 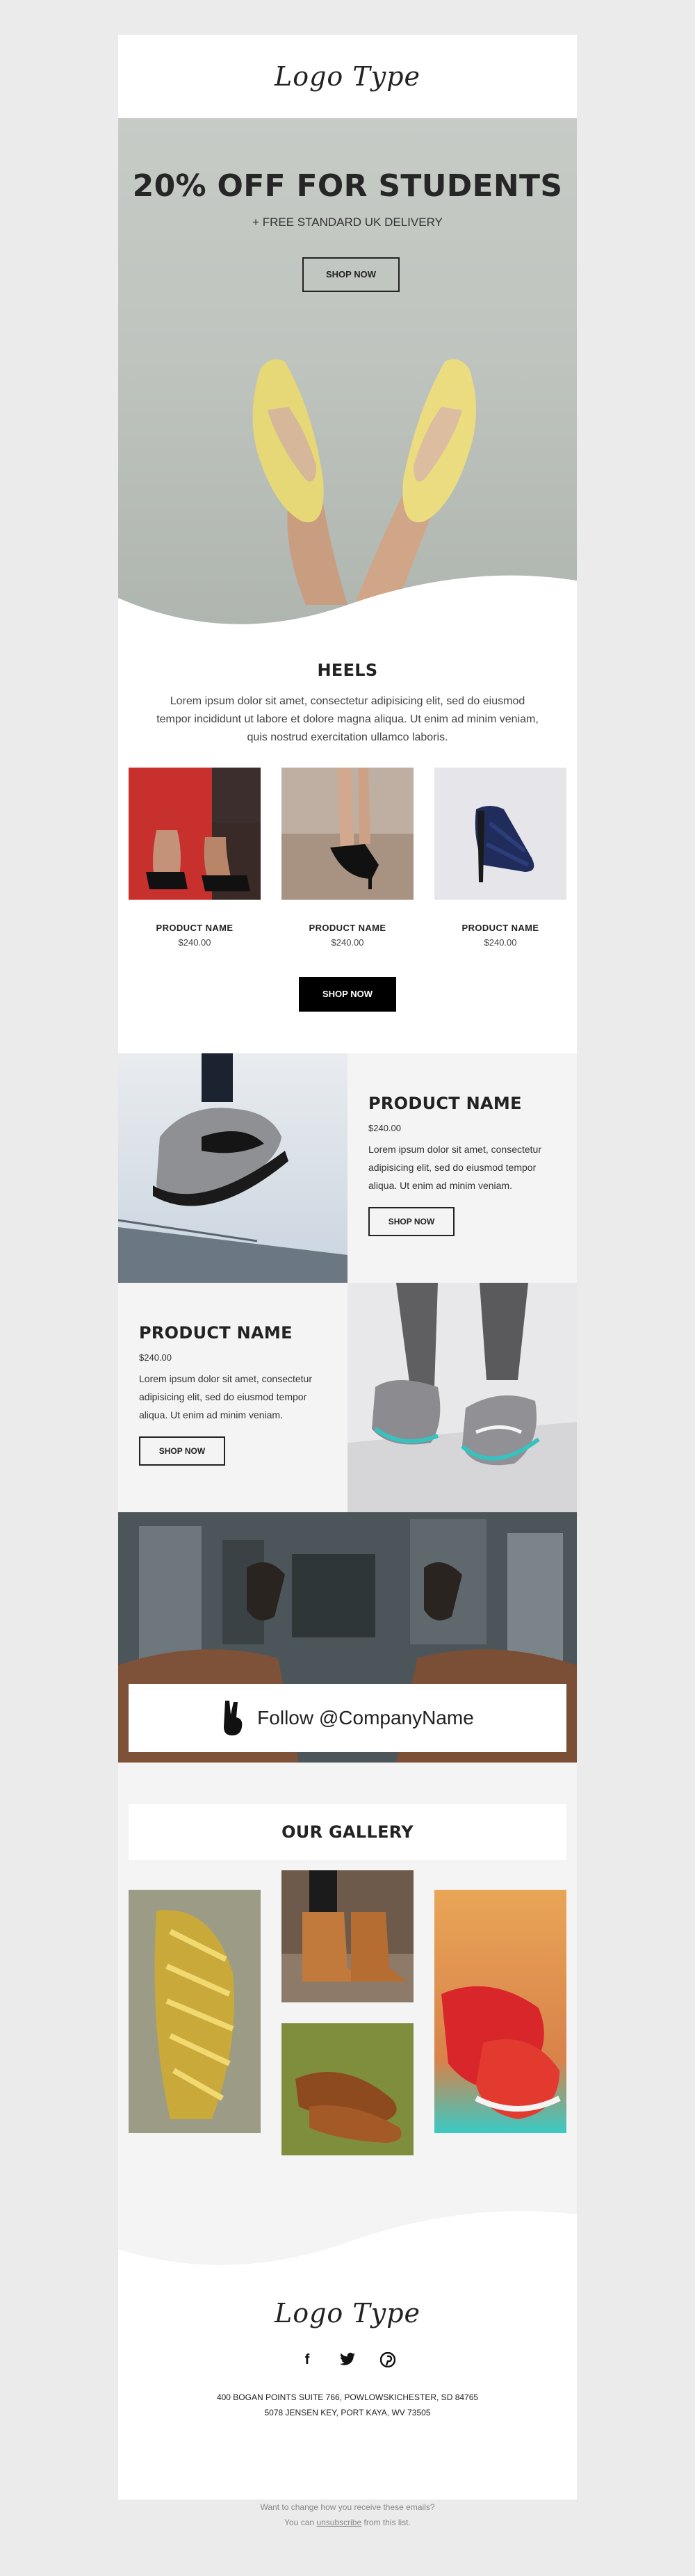 I want to click on hero-title: 20% OFF FOR STUDENTS, so click(x=347, y=186).